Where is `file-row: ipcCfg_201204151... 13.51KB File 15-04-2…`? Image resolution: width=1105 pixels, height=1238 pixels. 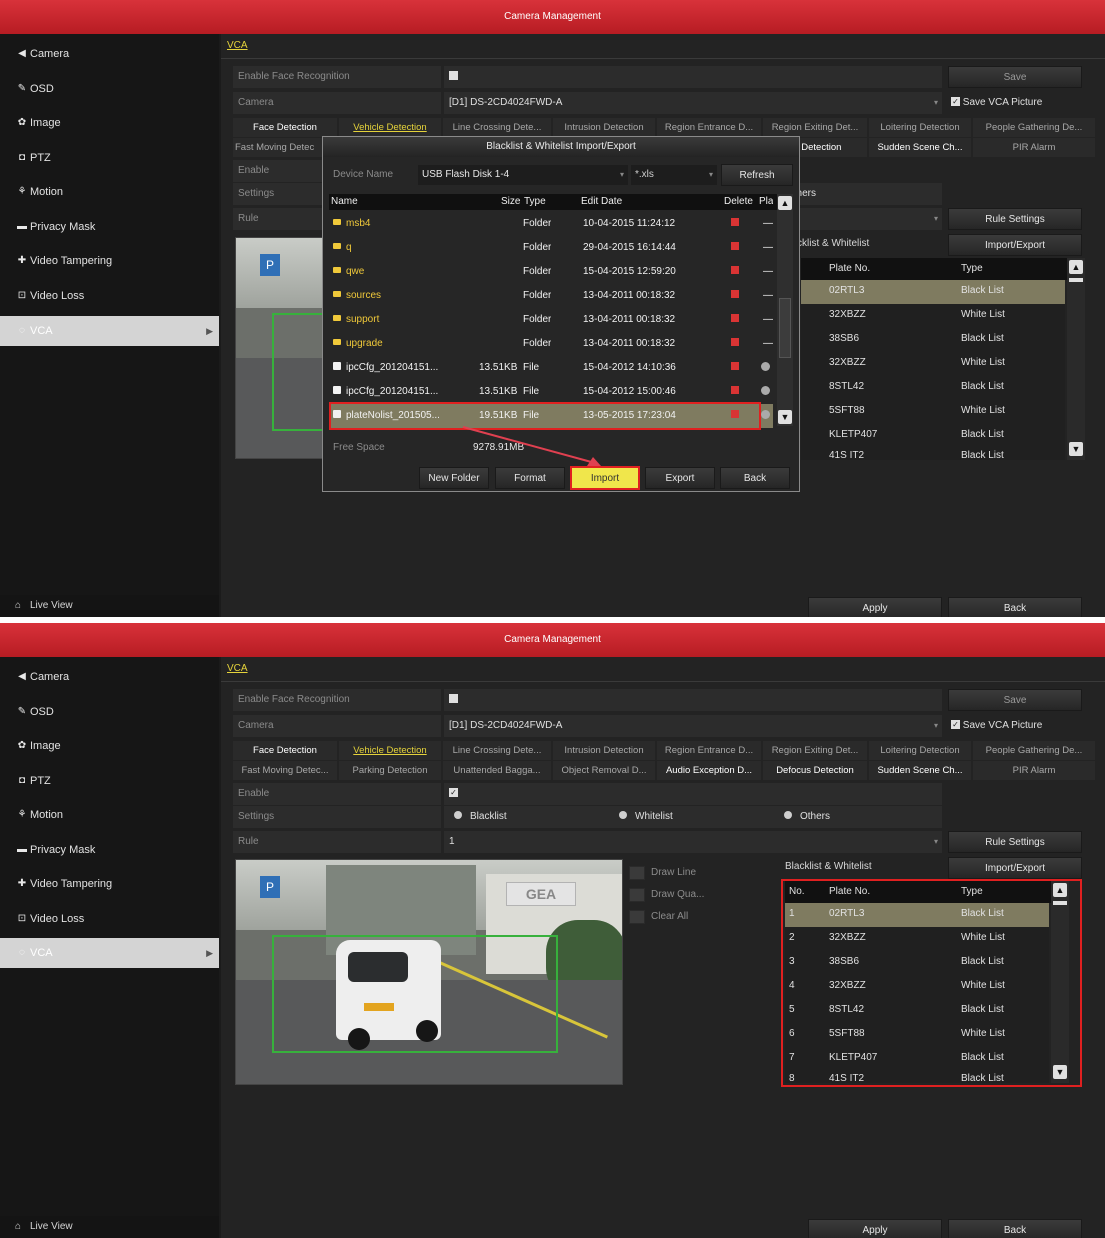 file-row: ipcCfg_201204151... 13.51KB File 15-04-2… is located at coordinates (551, 368).